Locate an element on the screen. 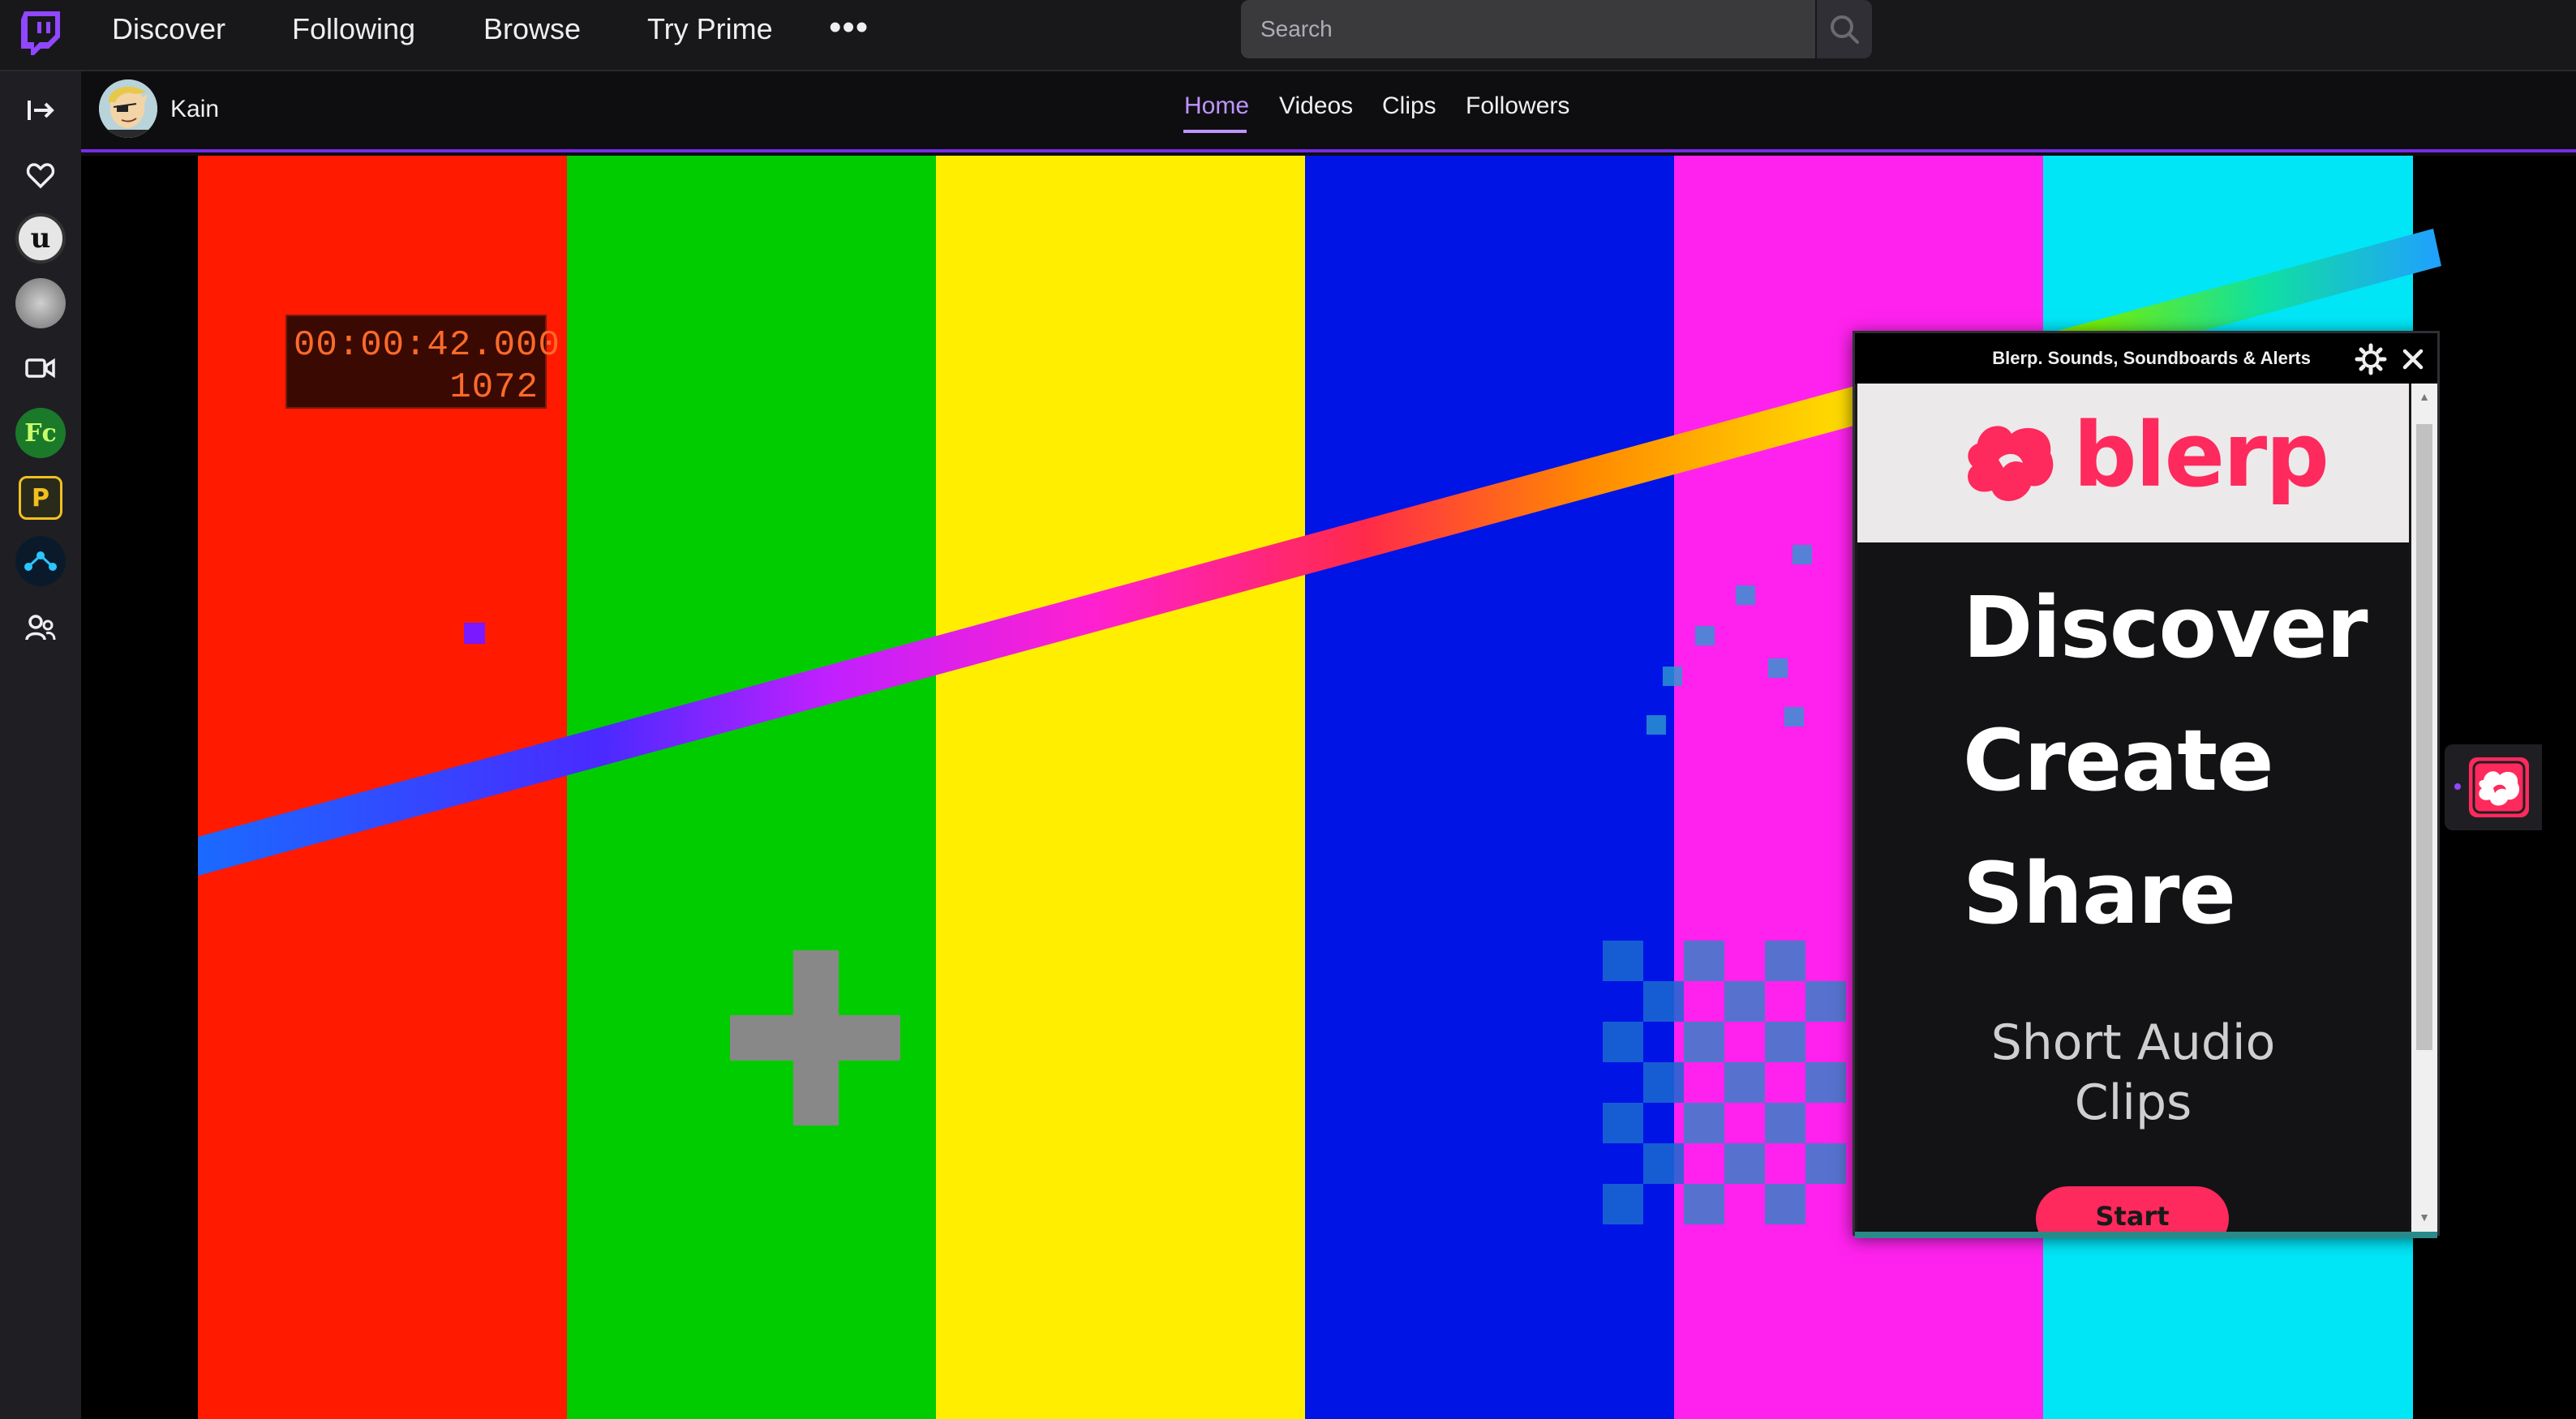 The image size is (2576, 1419). search-icon is located at coordinates (1845, 30).